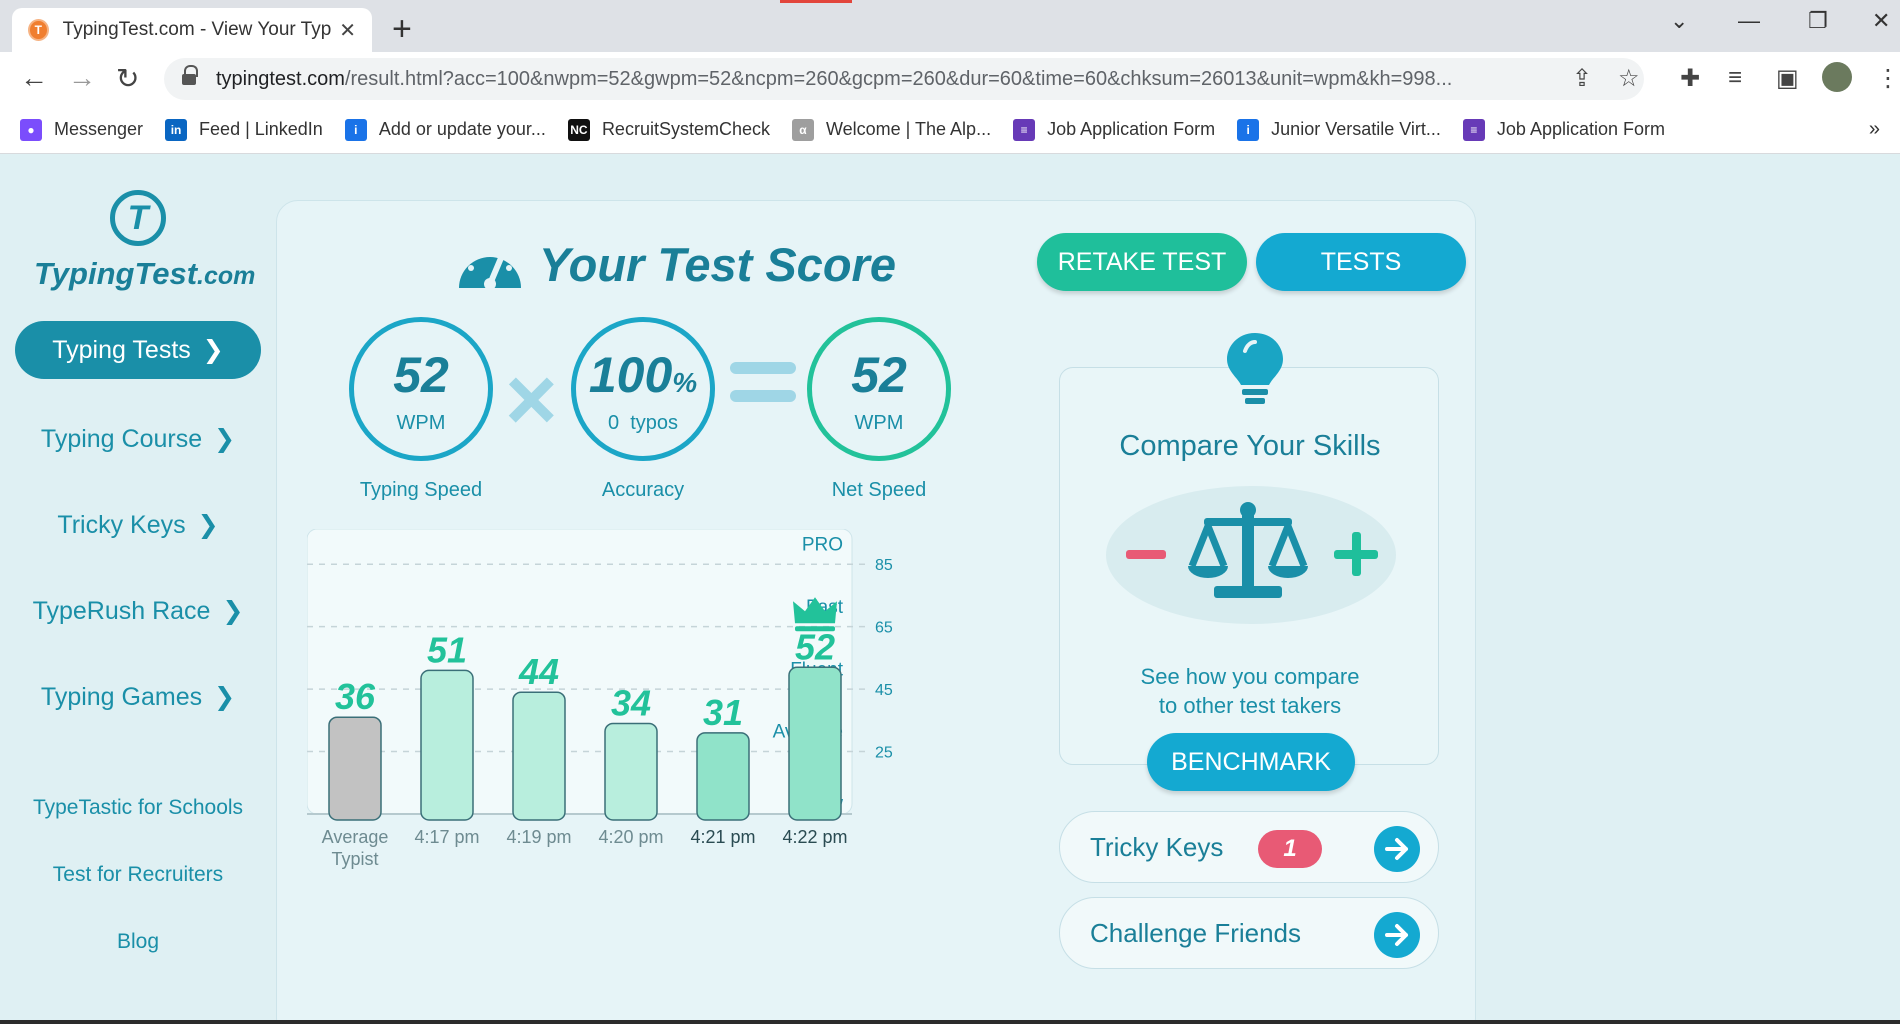 The width and height of the screenshot is (1900, 1024). What do you see at coordinates (1142, 262) in the screenshot?
I see `retake-test-button: RETAKE TEST` at bounding box center [1142, 262].